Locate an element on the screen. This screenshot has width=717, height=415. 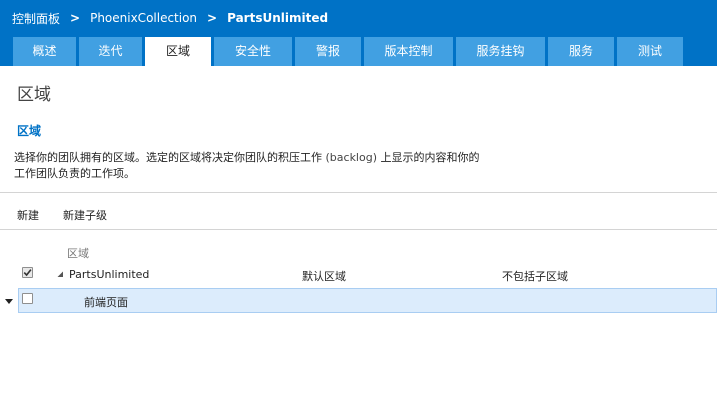
include-subareas-label: 不包括子区域 is located at coordinates (535, 276).